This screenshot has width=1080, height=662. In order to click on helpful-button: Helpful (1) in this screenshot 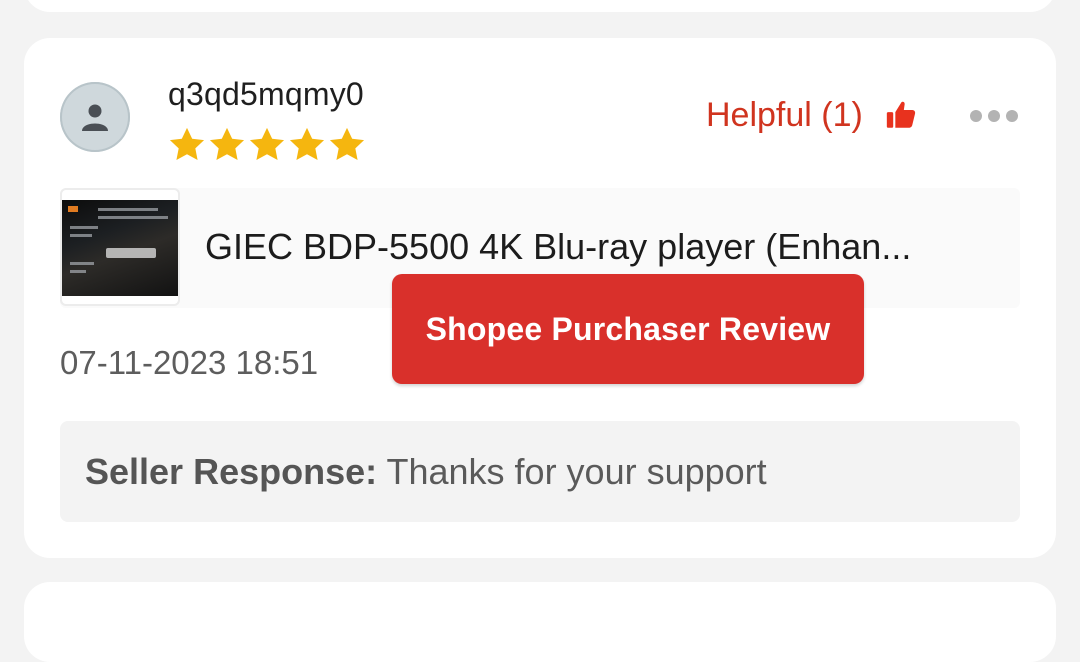, I will do `click(812, 115)`.